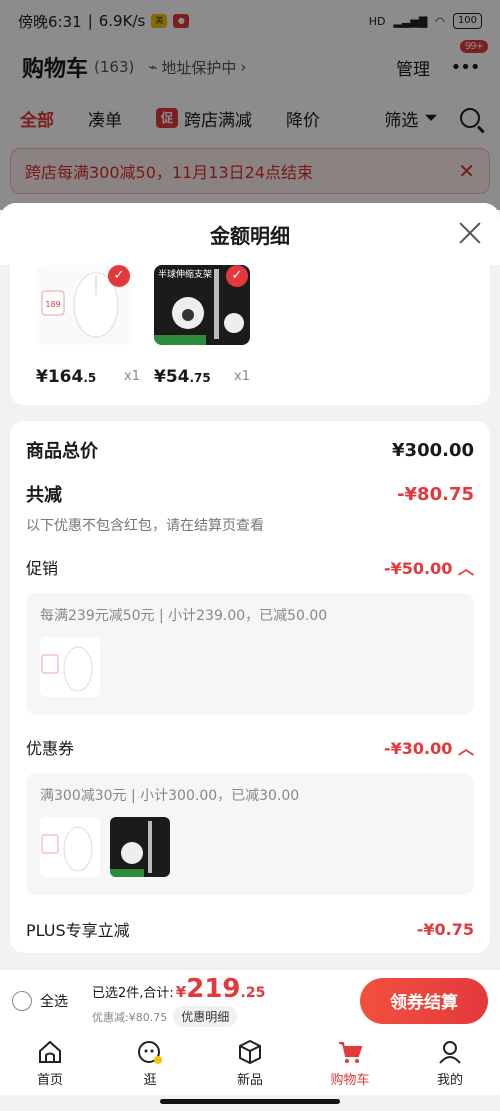 Image resolution: width=500 pixels, height=1111 pixels. I want to click on promotion-row: 促销 -¥50.00 ︿, so click(250, 567).